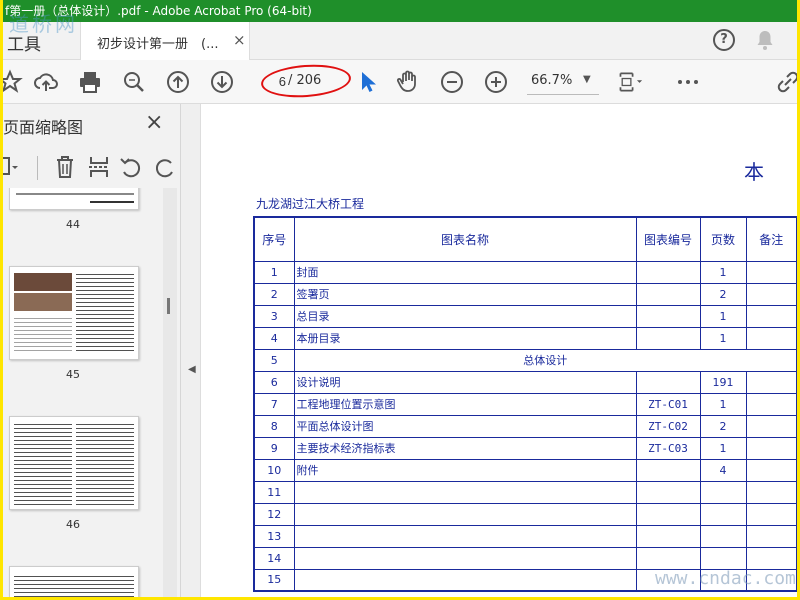  I want to click on table-row: 8 平面总体设计图 ZT-C02 2, so click(525, 426).